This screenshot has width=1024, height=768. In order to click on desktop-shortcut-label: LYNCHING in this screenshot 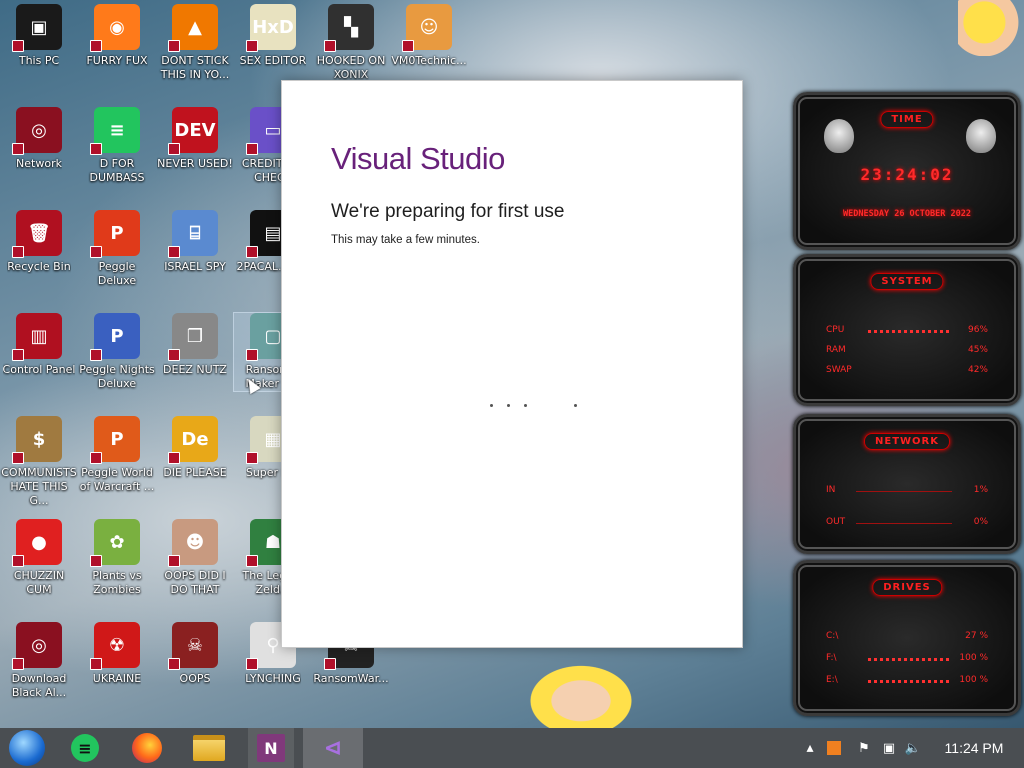, I will do `click(273, 678)`.